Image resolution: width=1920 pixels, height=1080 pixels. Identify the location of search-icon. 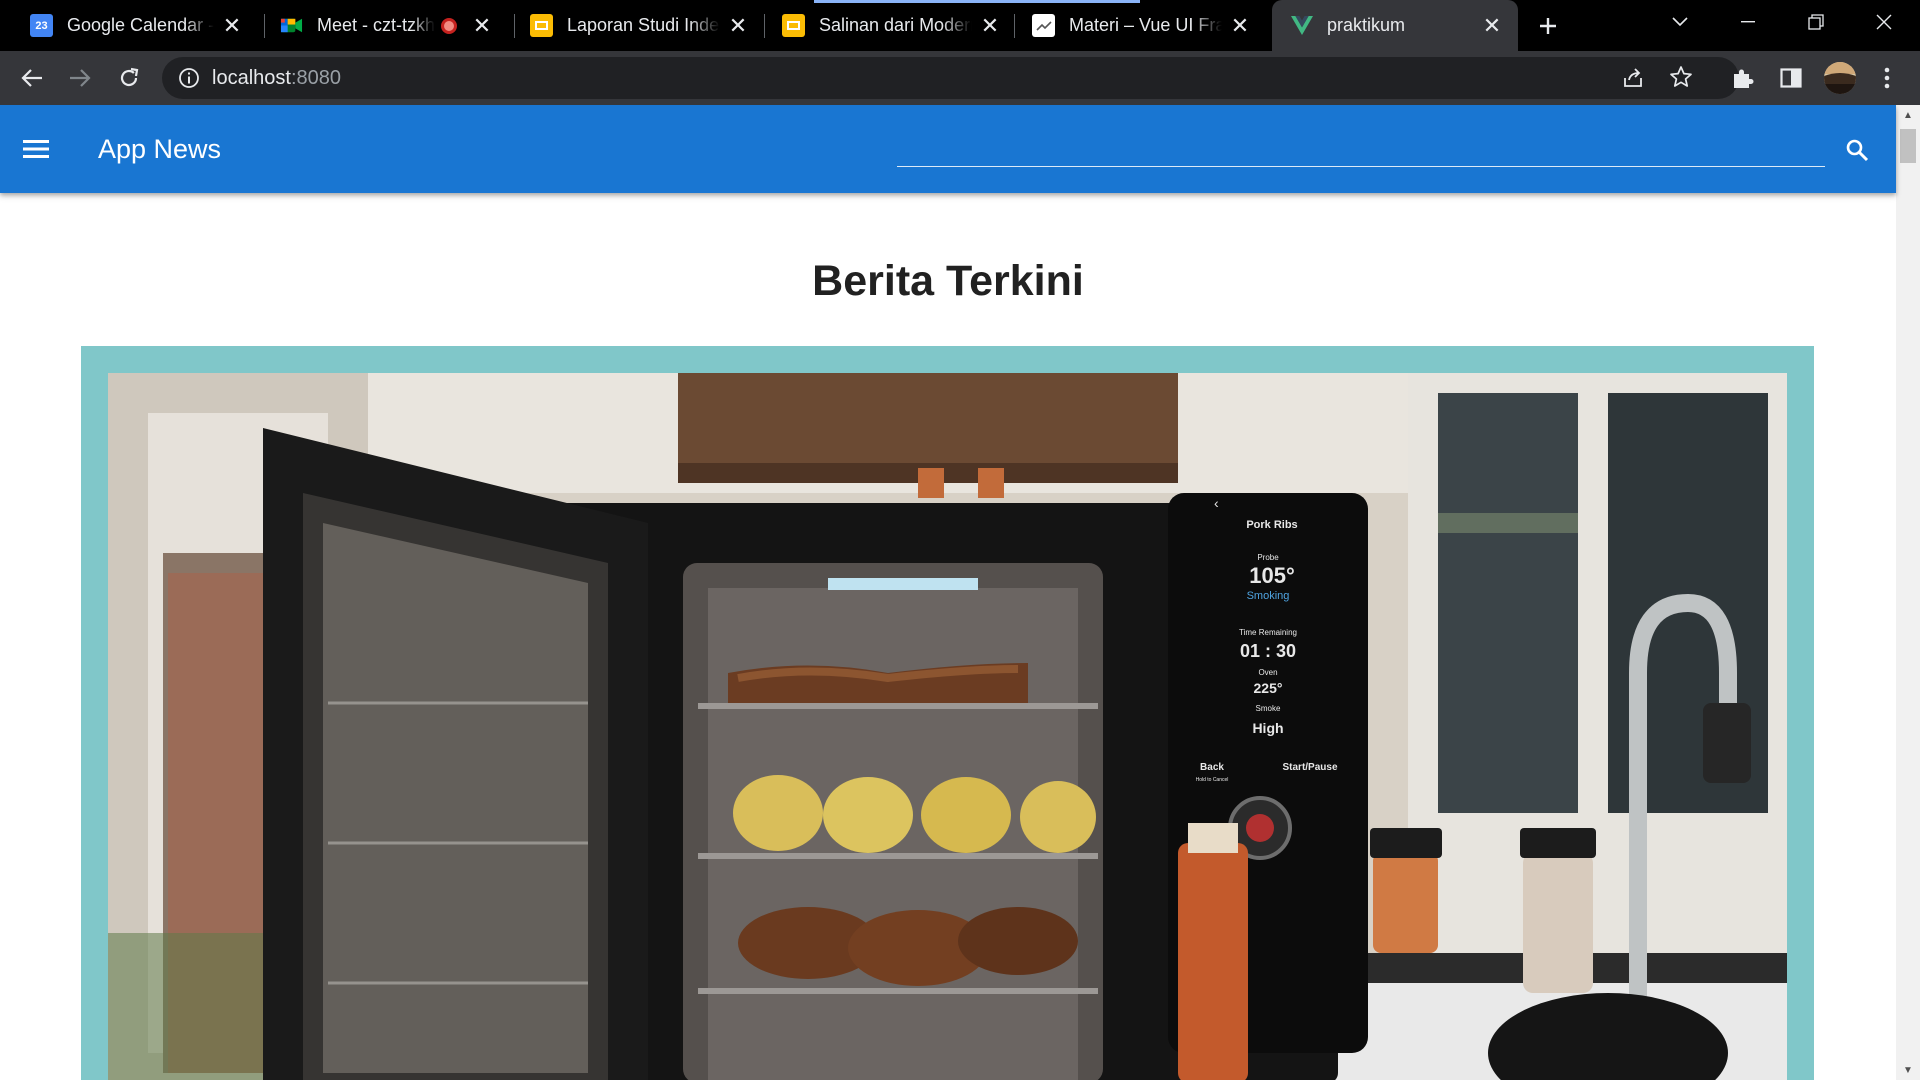
(1857, 150).